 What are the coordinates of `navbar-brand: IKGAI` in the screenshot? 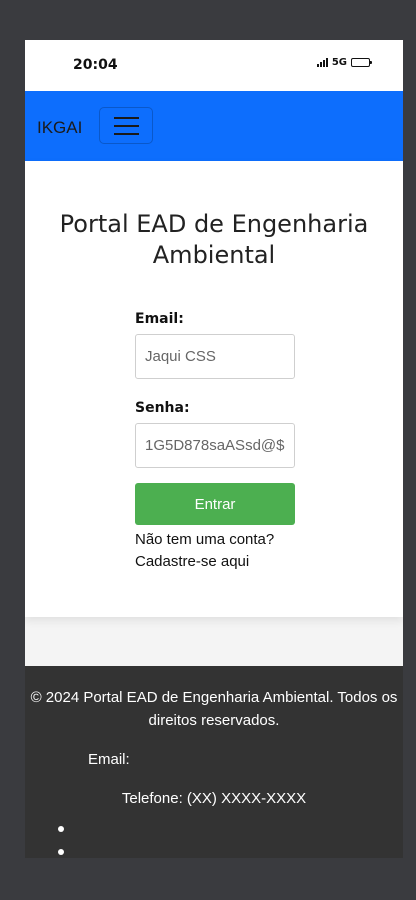 It's located at (59, 128).